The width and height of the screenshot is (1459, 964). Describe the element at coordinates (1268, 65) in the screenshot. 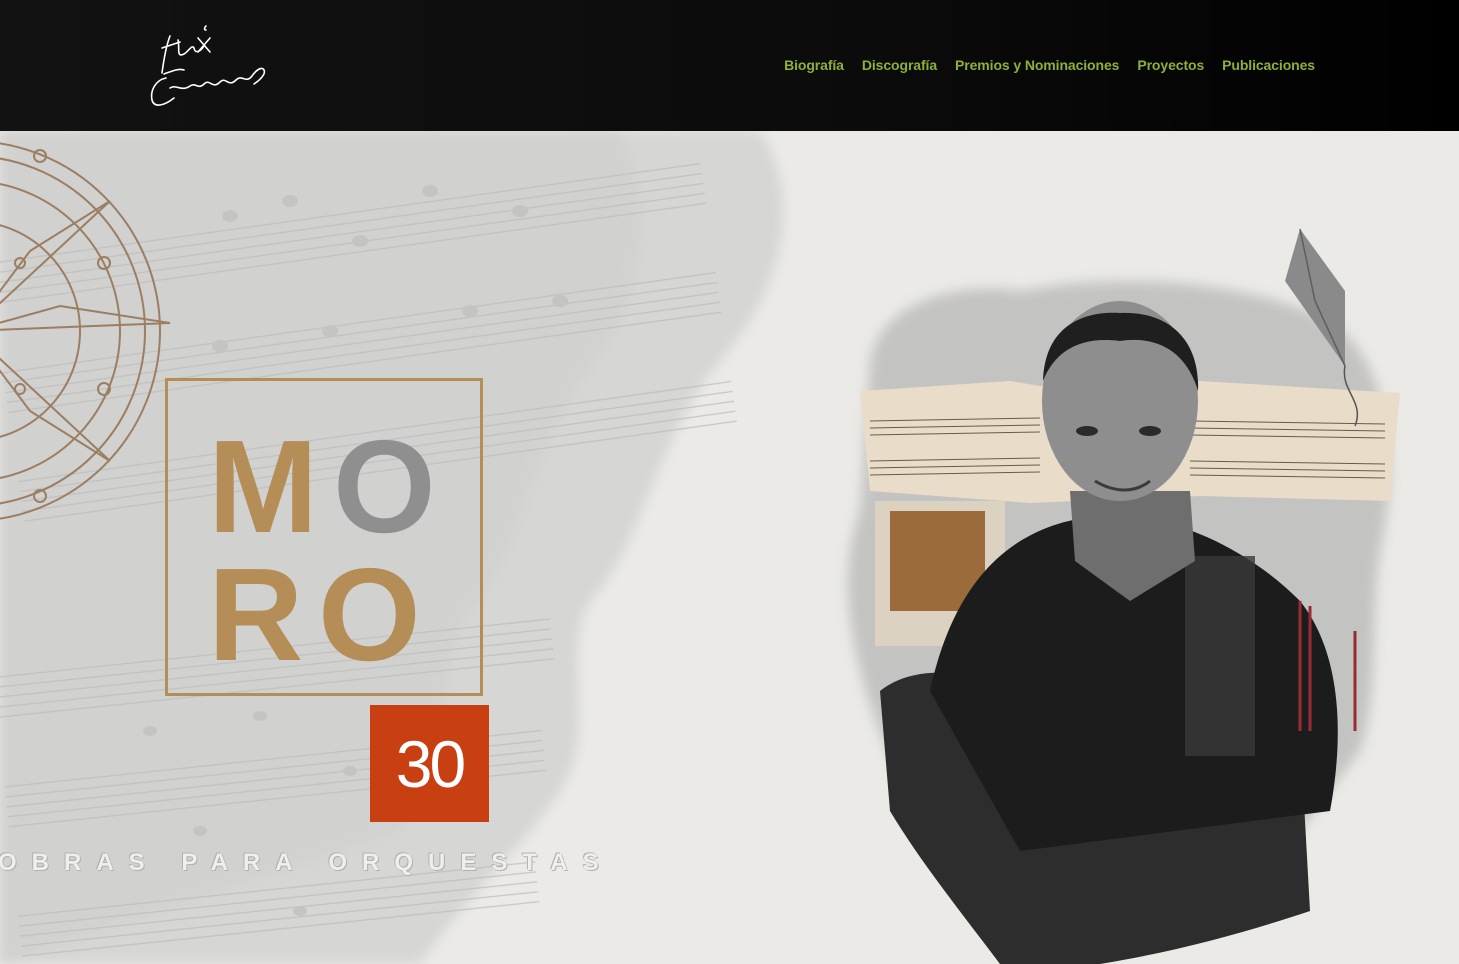

I see `nav-publicaciones: Publicaciones` at that location.